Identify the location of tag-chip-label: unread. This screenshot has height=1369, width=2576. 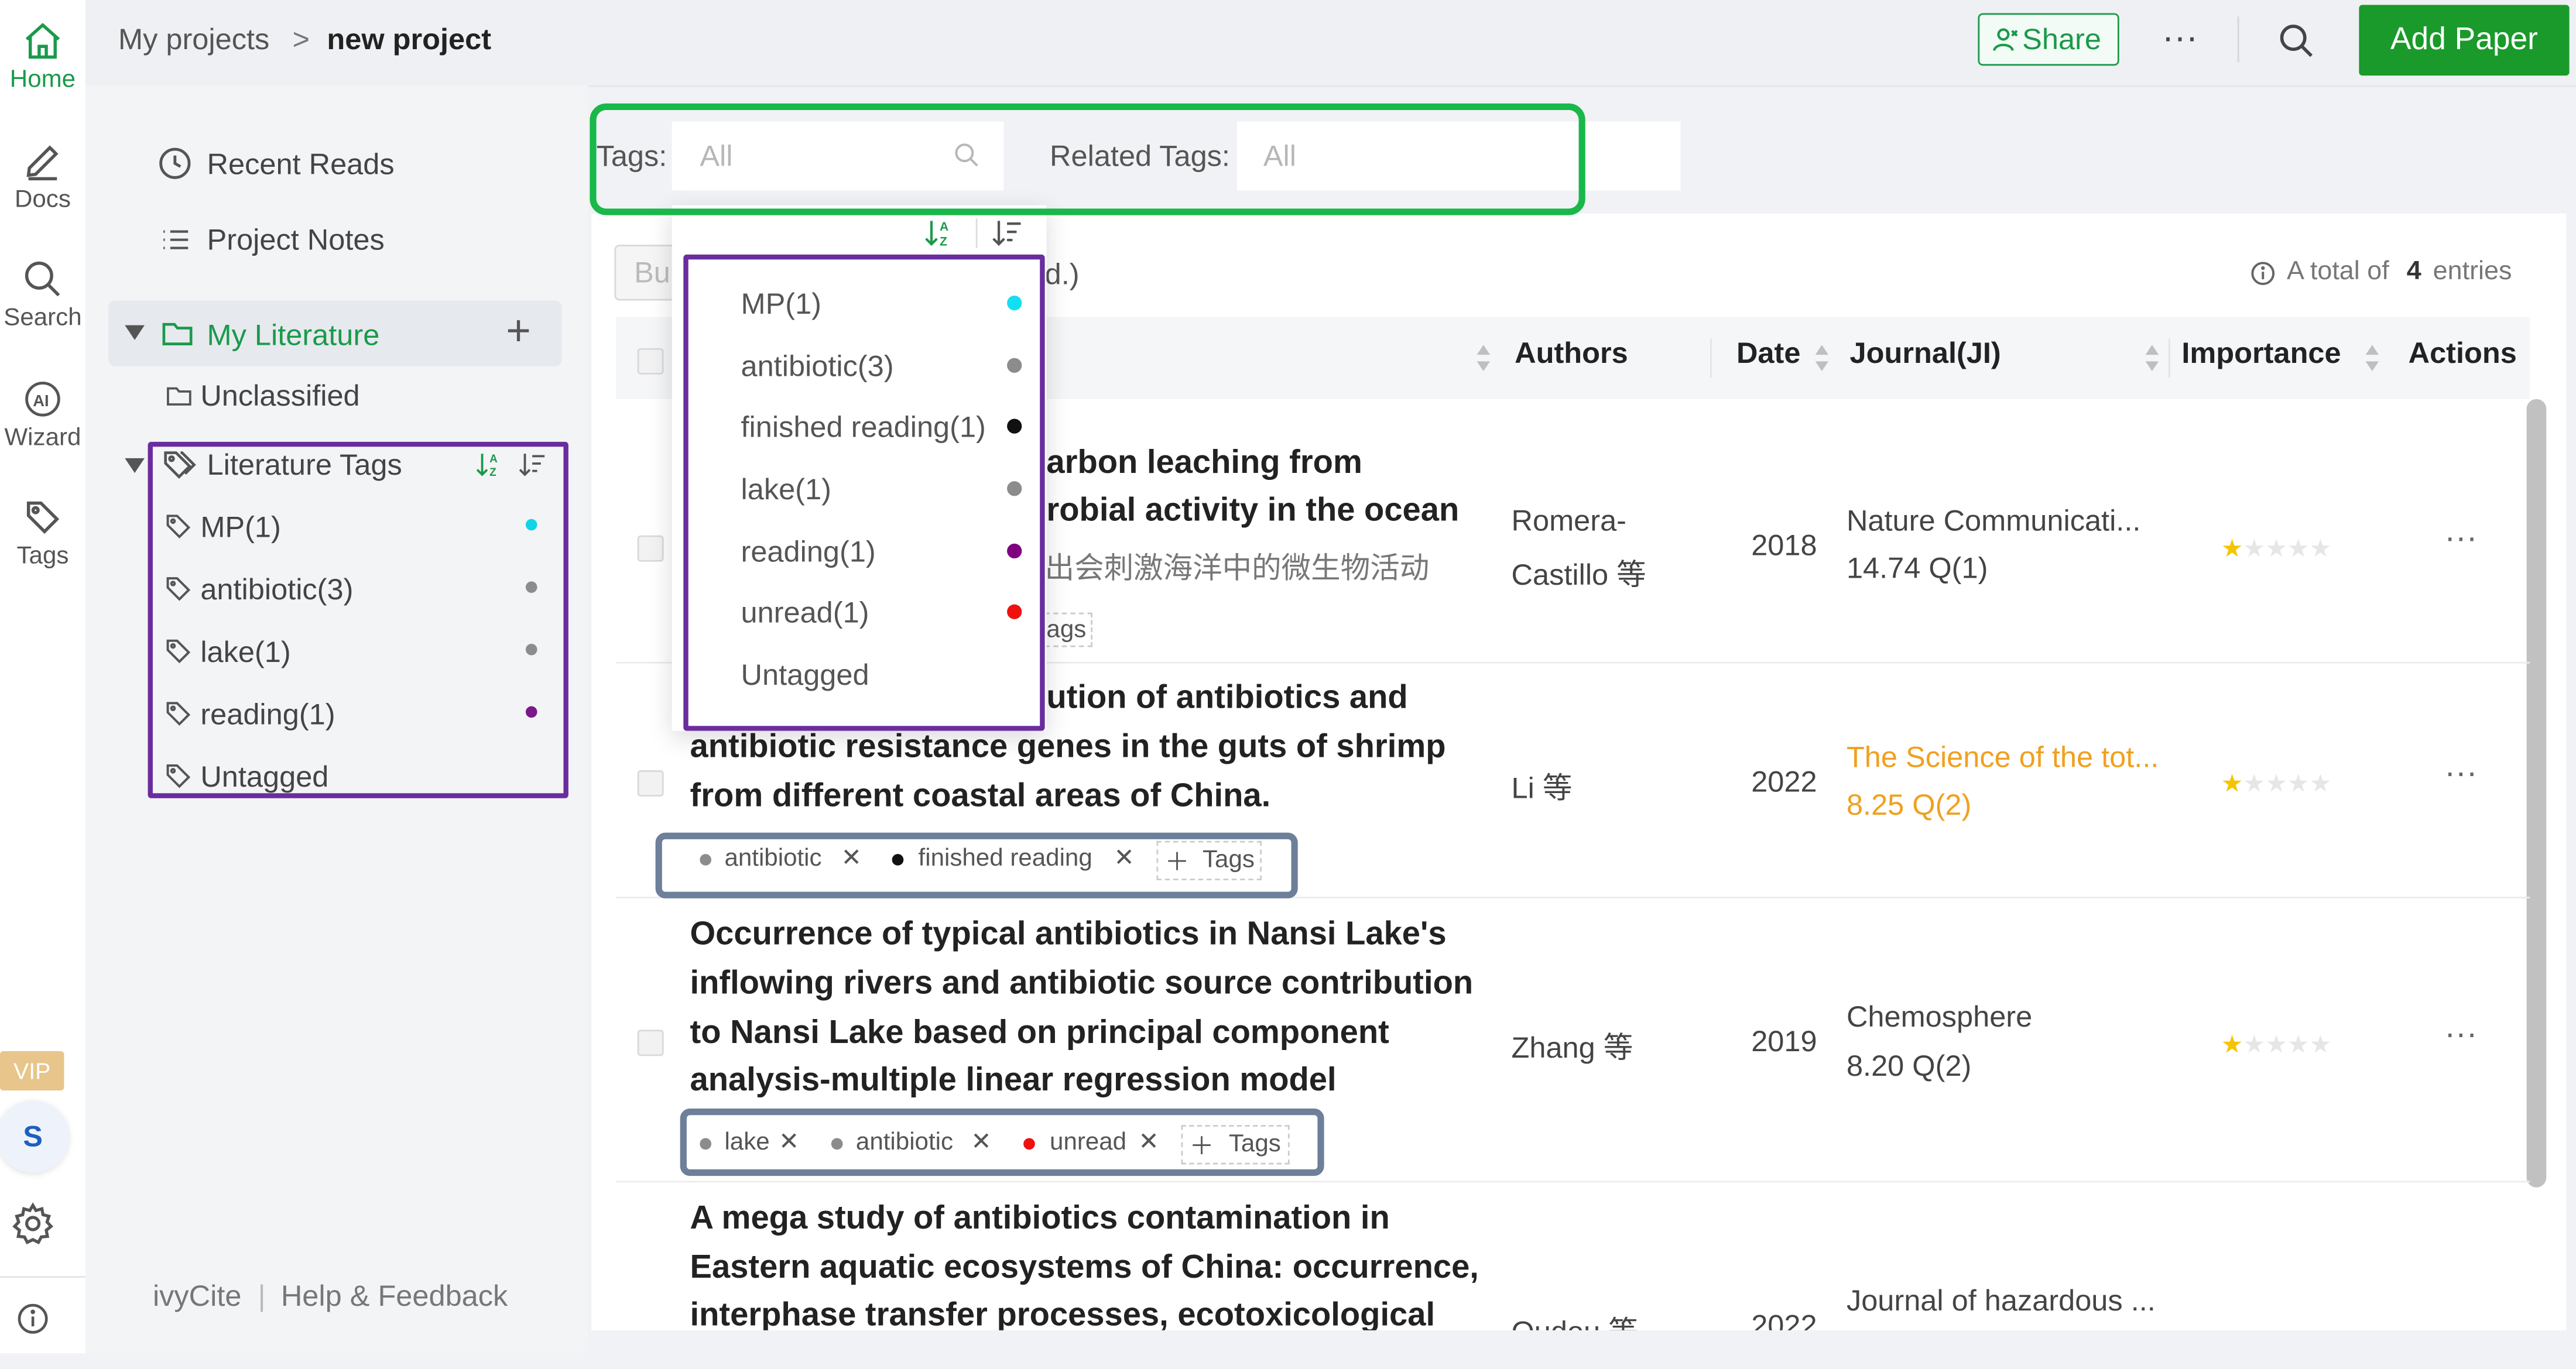
(1088, 1142).